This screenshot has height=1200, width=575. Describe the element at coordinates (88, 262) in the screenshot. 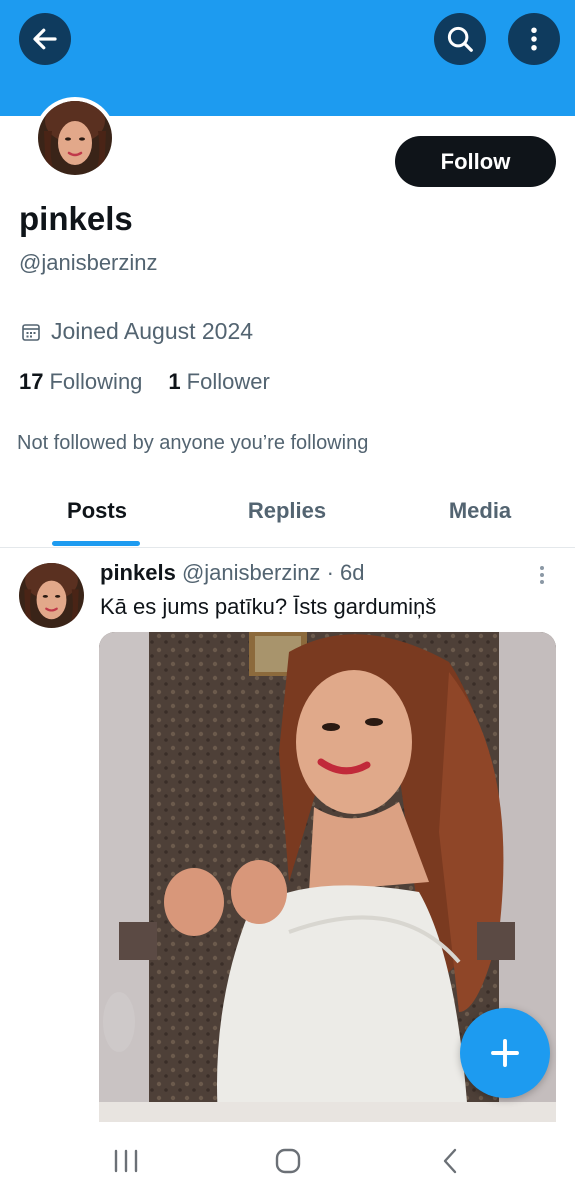

I see `profile-handle: @janisberzinz` at that location.